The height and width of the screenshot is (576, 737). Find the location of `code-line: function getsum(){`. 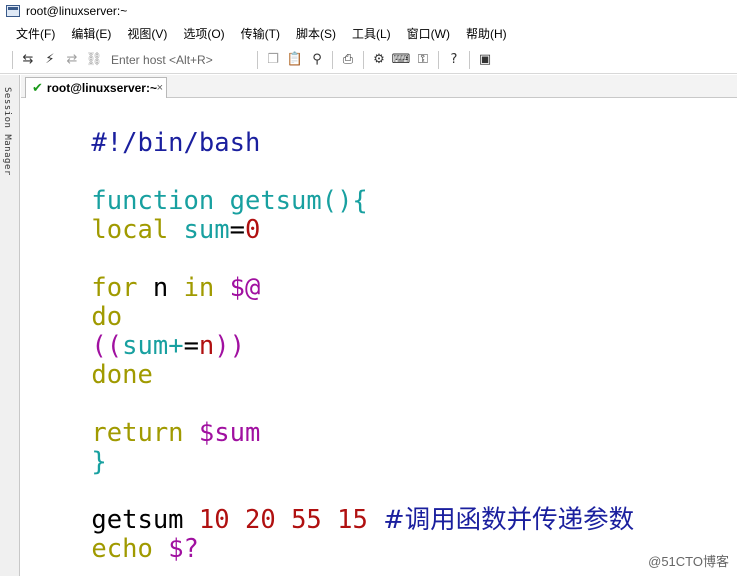

code-line: function getsum(){ is located at coordinates (198, 187).